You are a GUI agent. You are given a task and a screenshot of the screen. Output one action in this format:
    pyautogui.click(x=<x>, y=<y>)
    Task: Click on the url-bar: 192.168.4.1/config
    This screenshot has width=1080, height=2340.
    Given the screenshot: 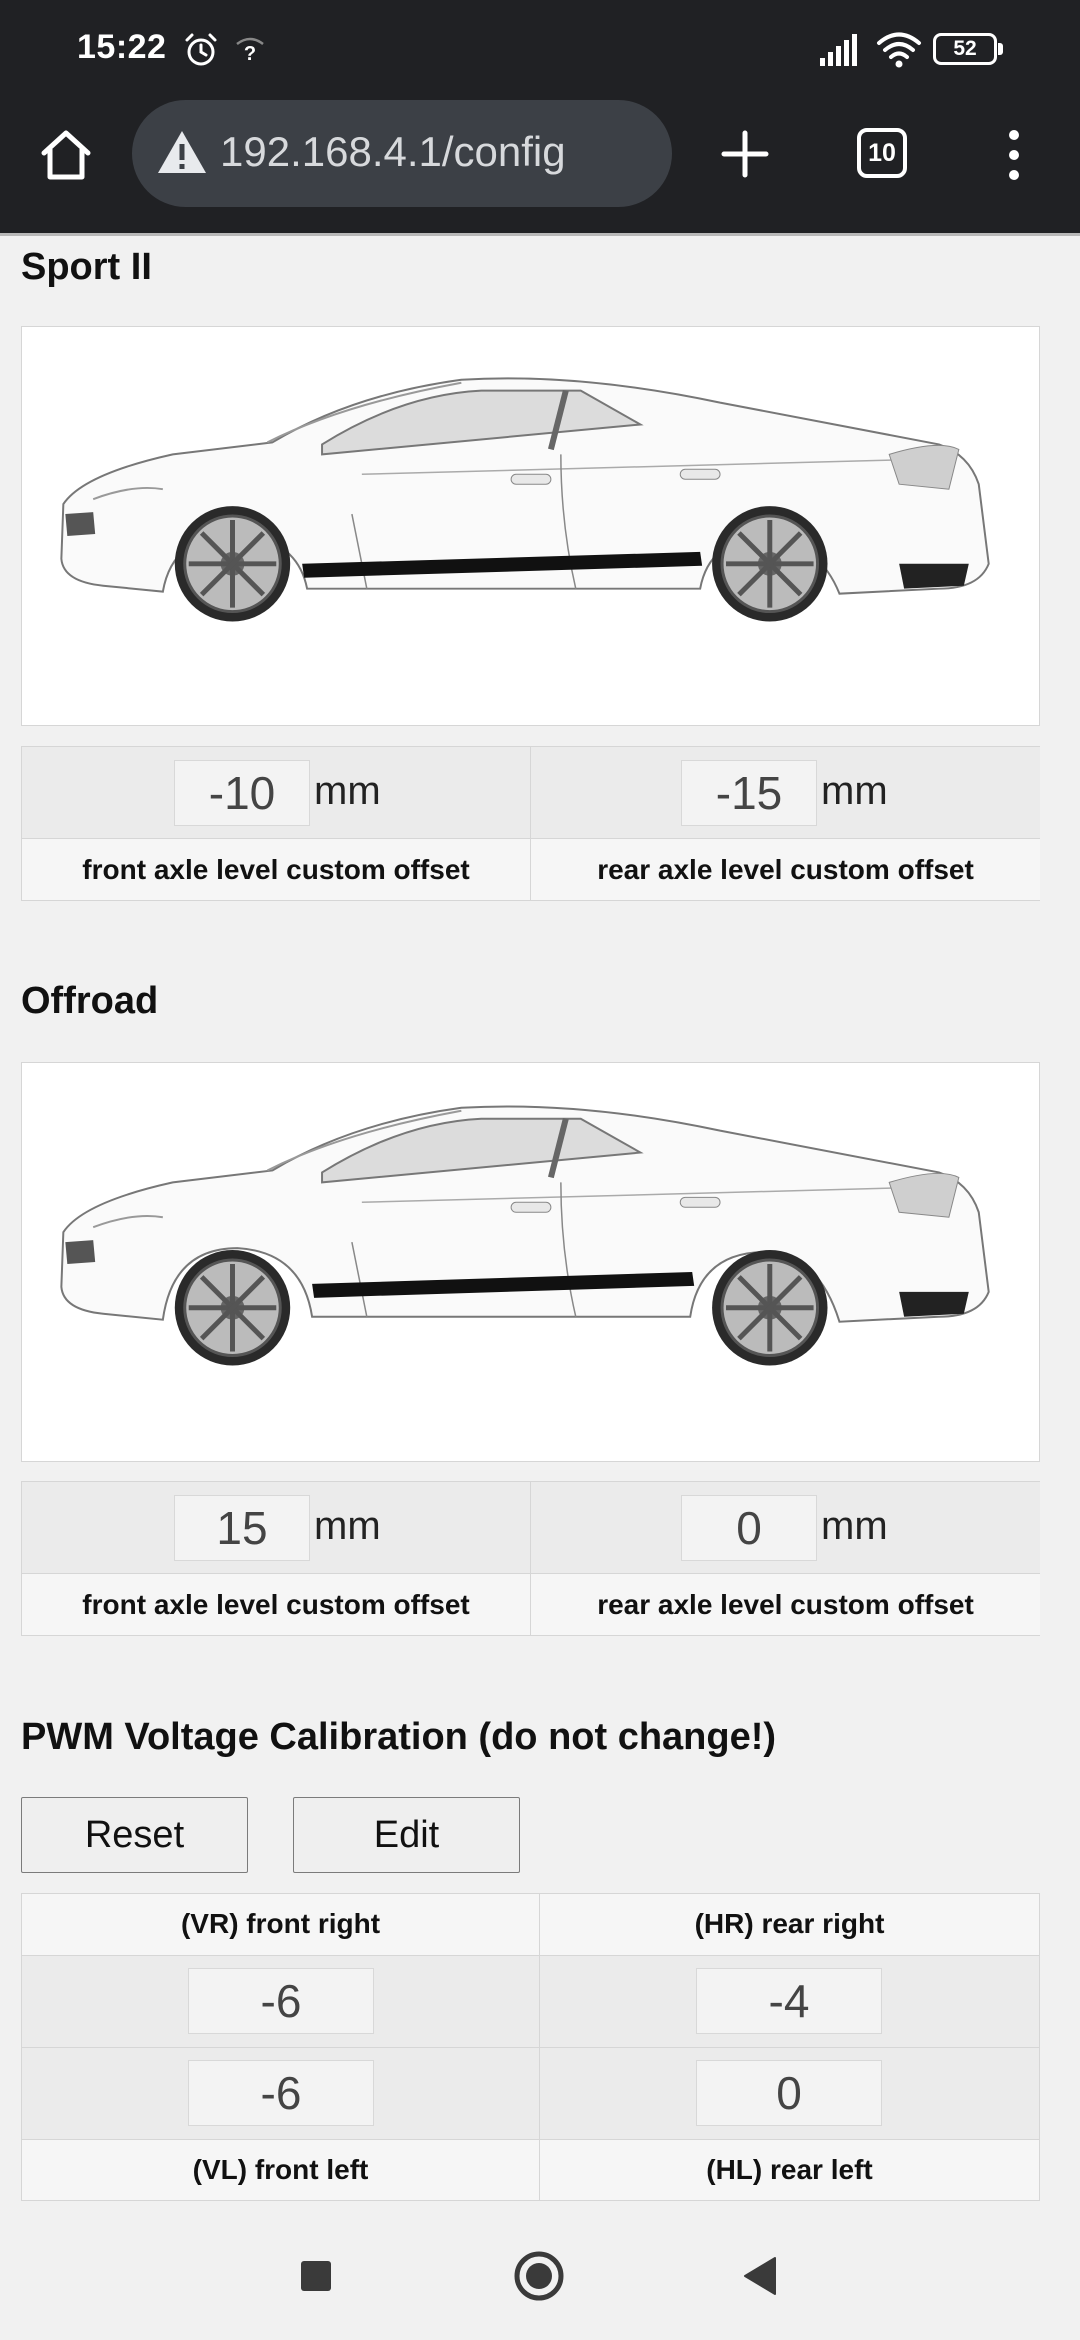 What is the action you would take?
    pyautogui.click(x=402, y=153)
    